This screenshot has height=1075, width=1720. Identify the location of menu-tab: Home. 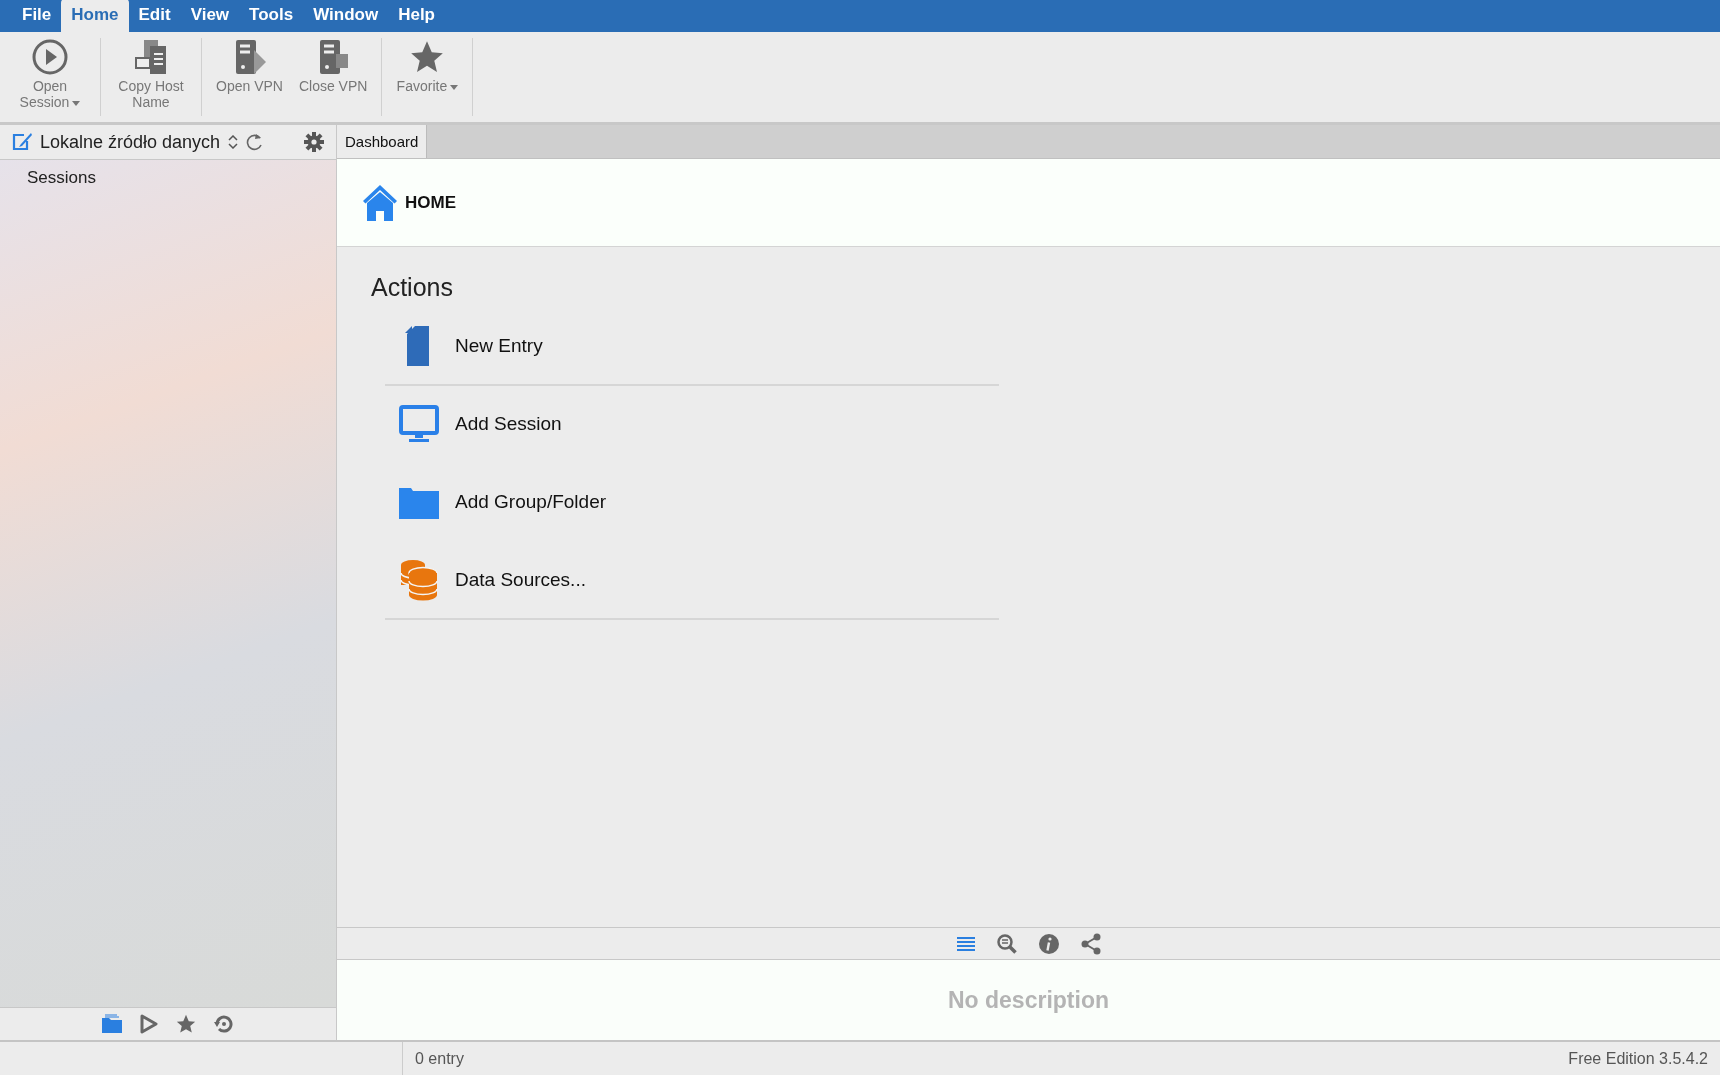
(95, 16).